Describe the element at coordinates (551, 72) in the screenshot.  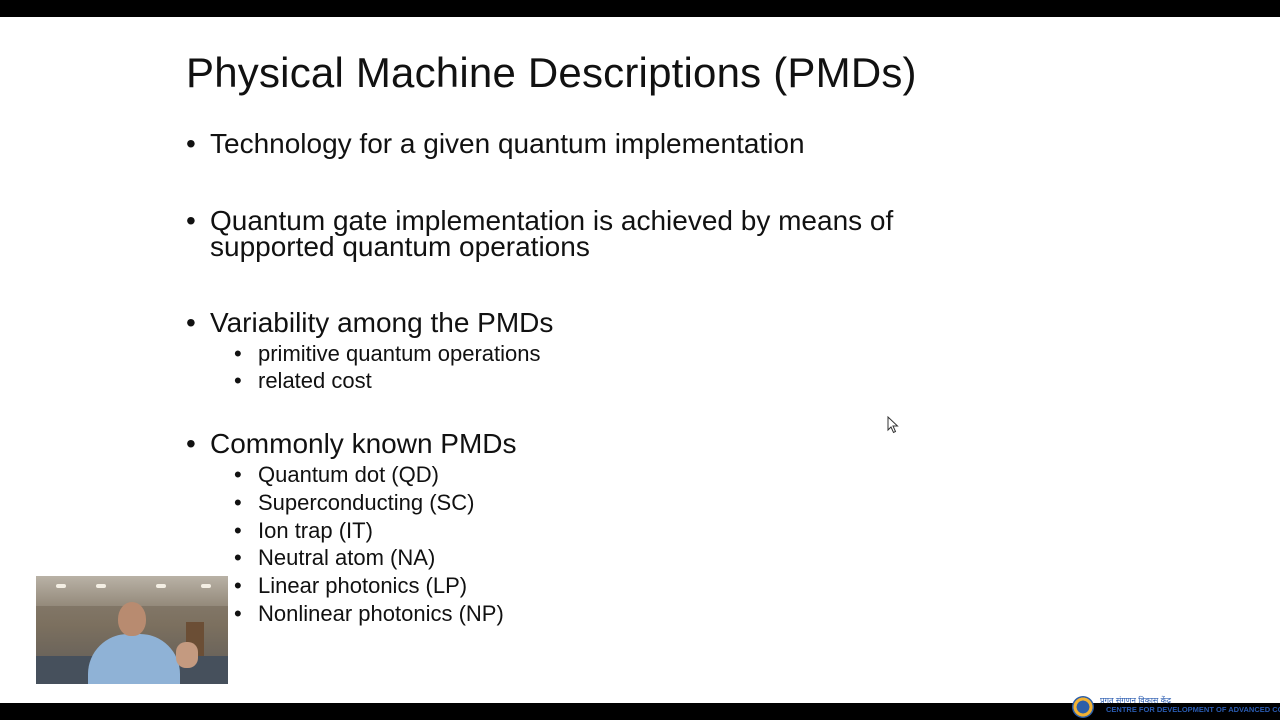
I see `slide-title: Physical Machine Descriptions (PMDs)` at that location.